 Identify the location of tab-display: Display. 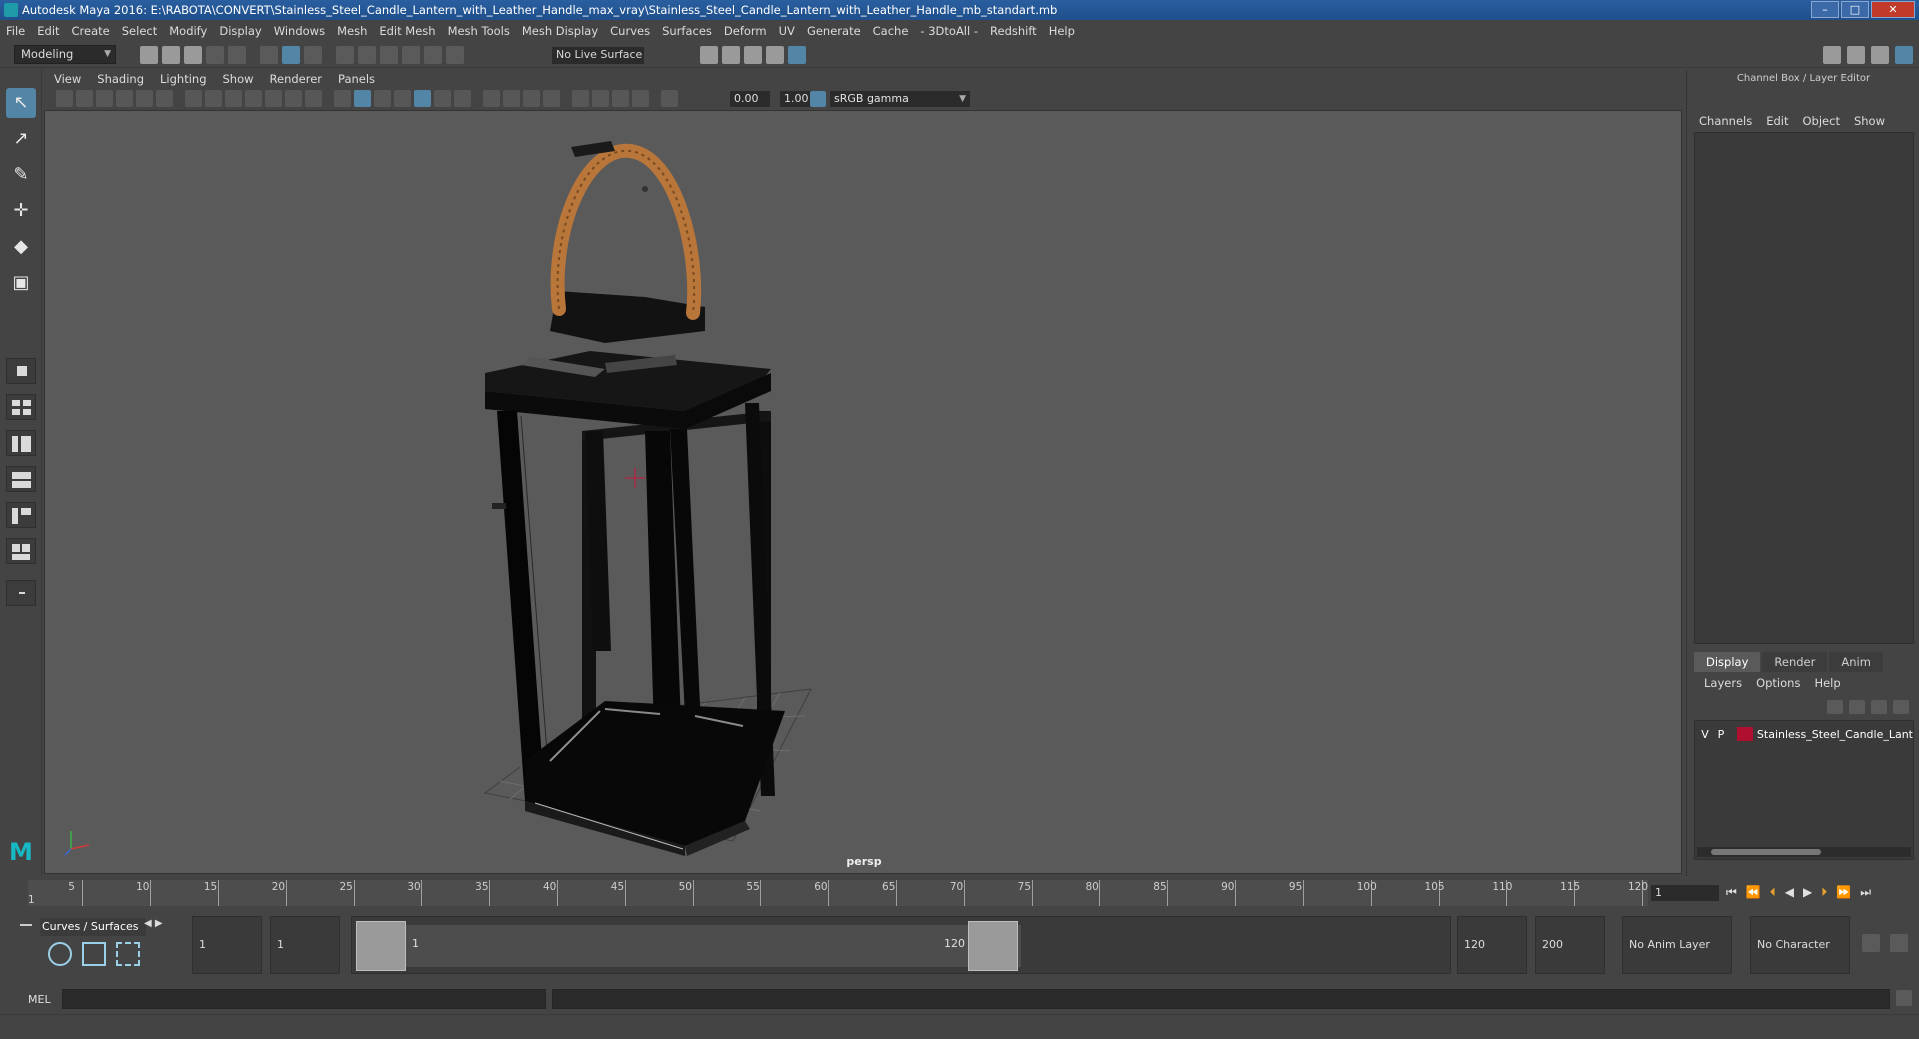
(1727, 662).